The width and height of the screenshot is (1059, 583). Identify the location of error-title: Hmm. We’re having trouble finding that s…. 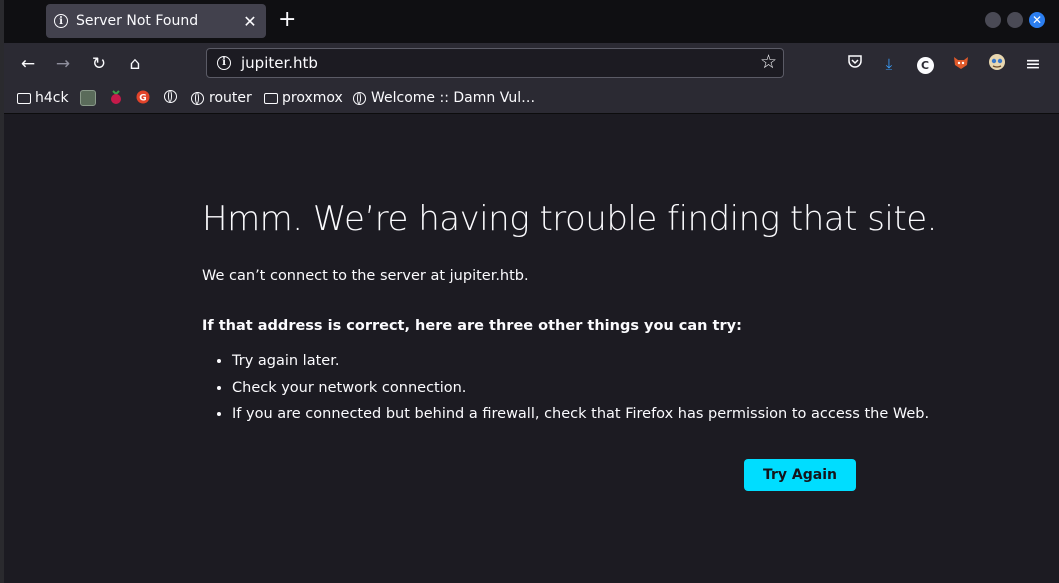
(569, 219).